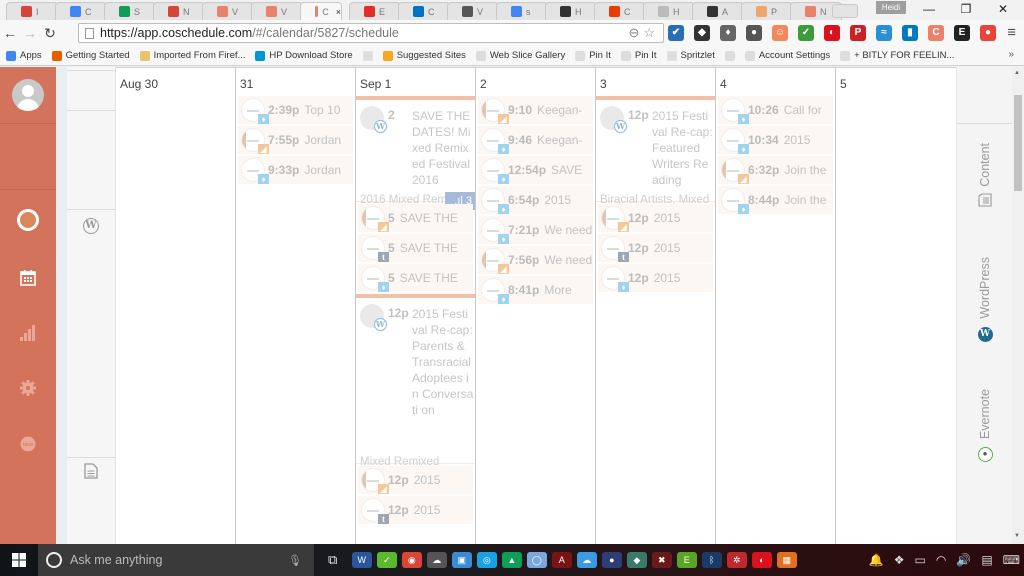 This screenshot has width=1024, height=576. What do you see at coordinates (28, 220) in the screenshot?
I see `dashboard-nav` at bounding box center [28, 220].